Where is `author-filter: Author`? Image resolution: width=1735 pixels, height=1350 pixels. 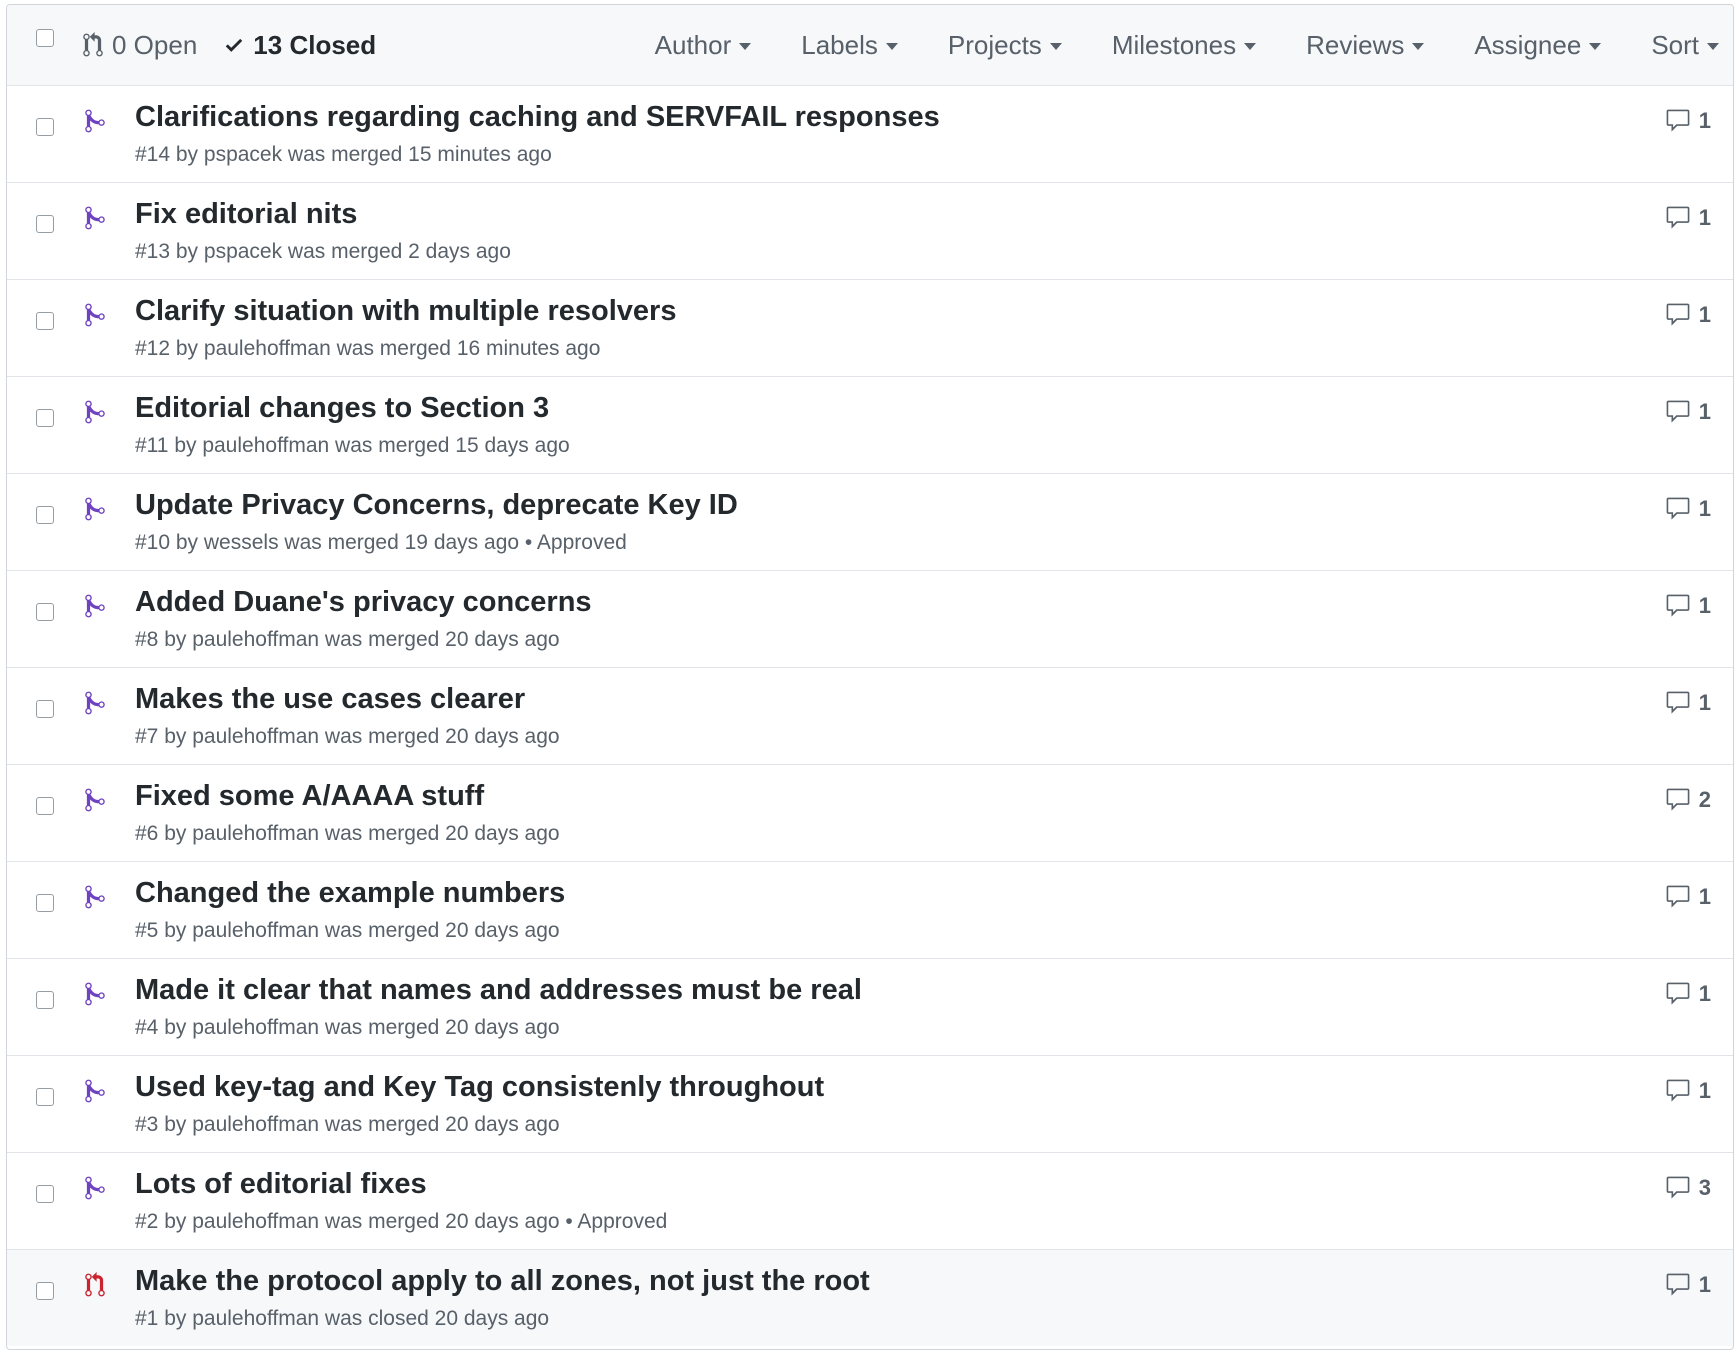
author-filter: Author is located at coordinates (703, 45).